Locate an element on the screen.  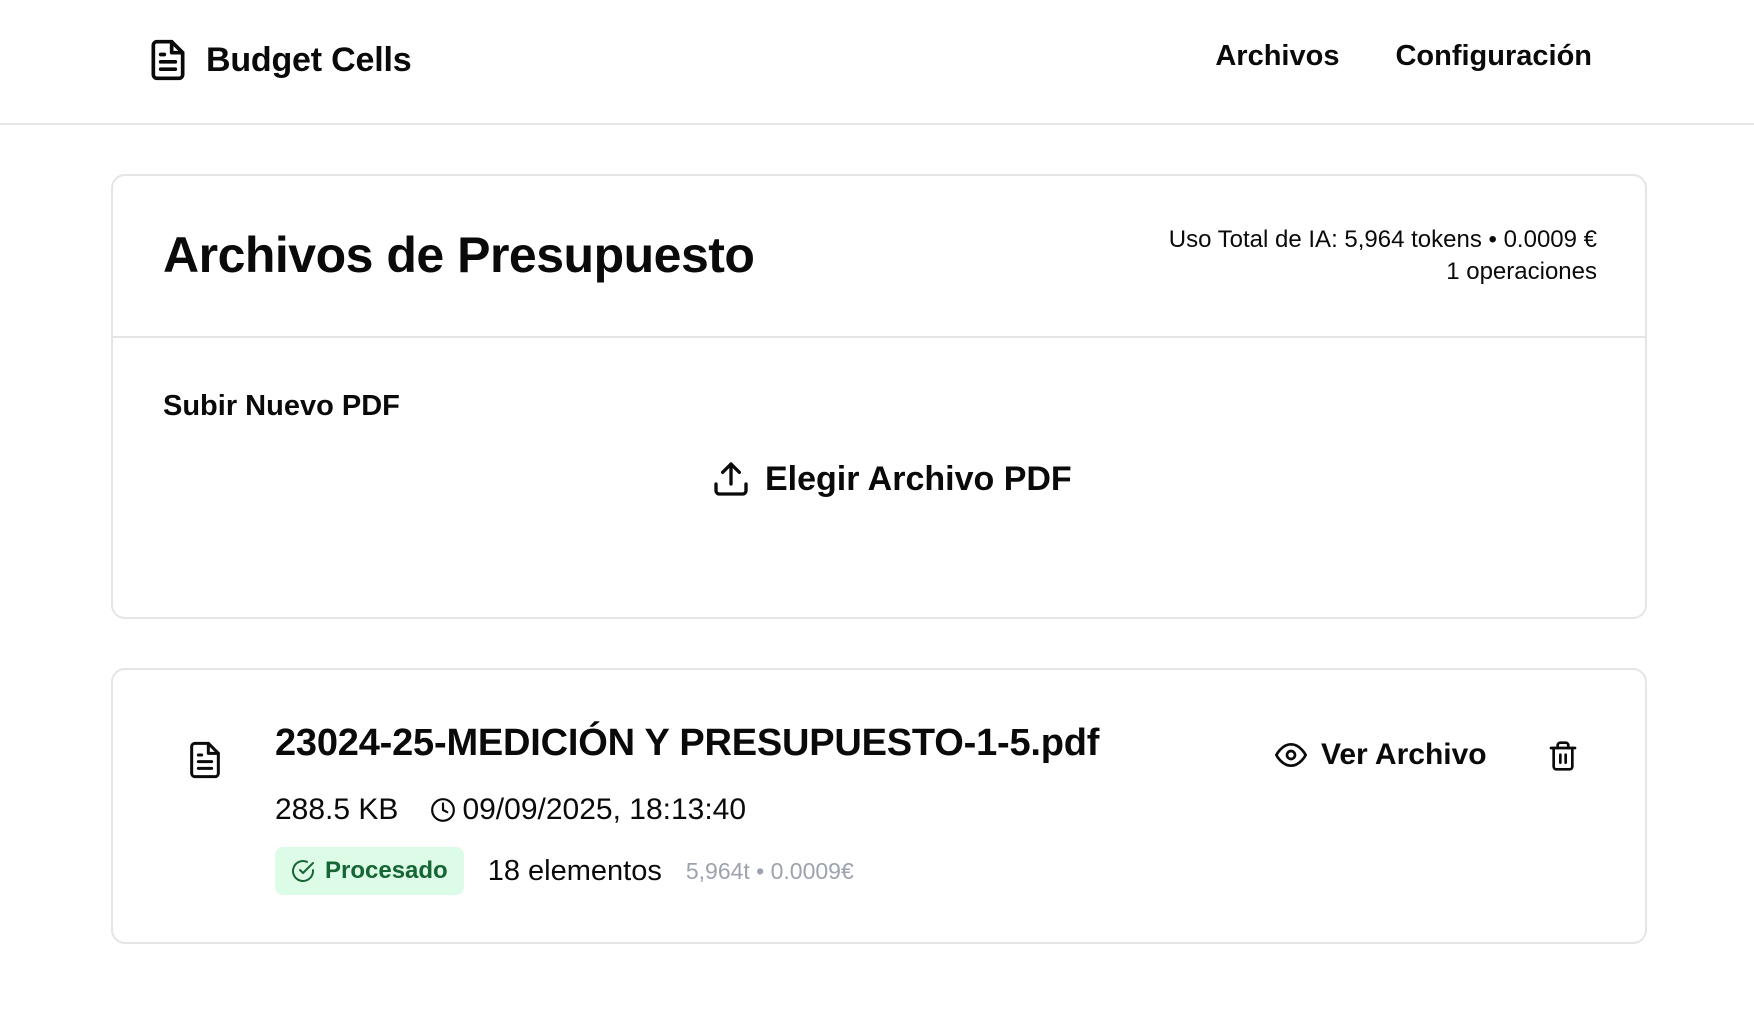
file-name: 23024-25-MEDICIÓN Y PRESUPUESTO-1-5.pdf is located at coordinates (687, 743).